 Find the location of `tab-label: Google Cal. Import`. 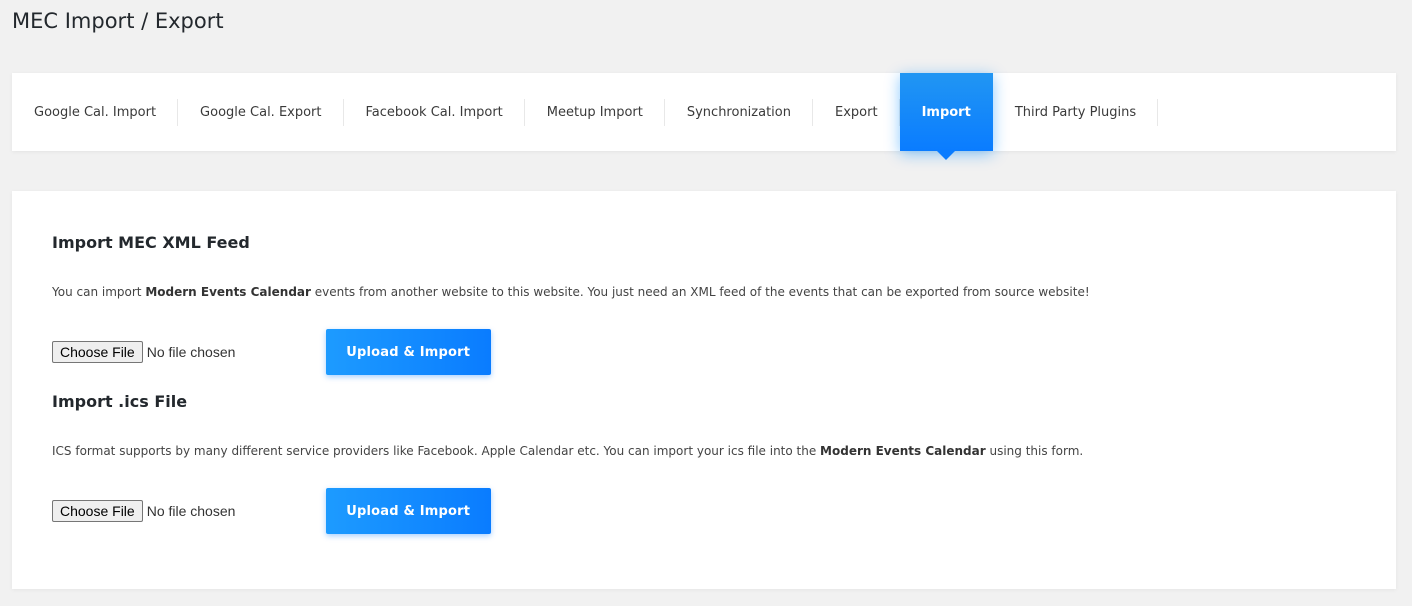

tab-label: Google Cal. Import is located at coordinates (95, 112).